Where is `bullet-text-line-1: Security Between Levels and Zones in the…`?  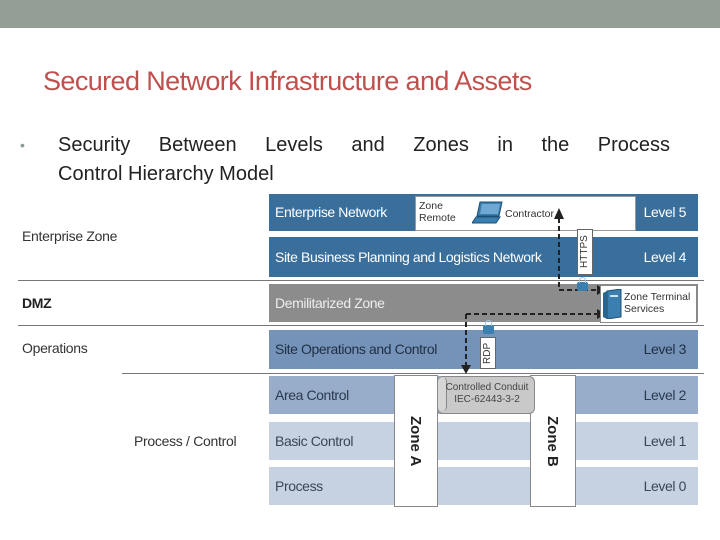 bullet-text-line-1: Security Between Levels and Zones in the… is located at coordinates (364, 145).